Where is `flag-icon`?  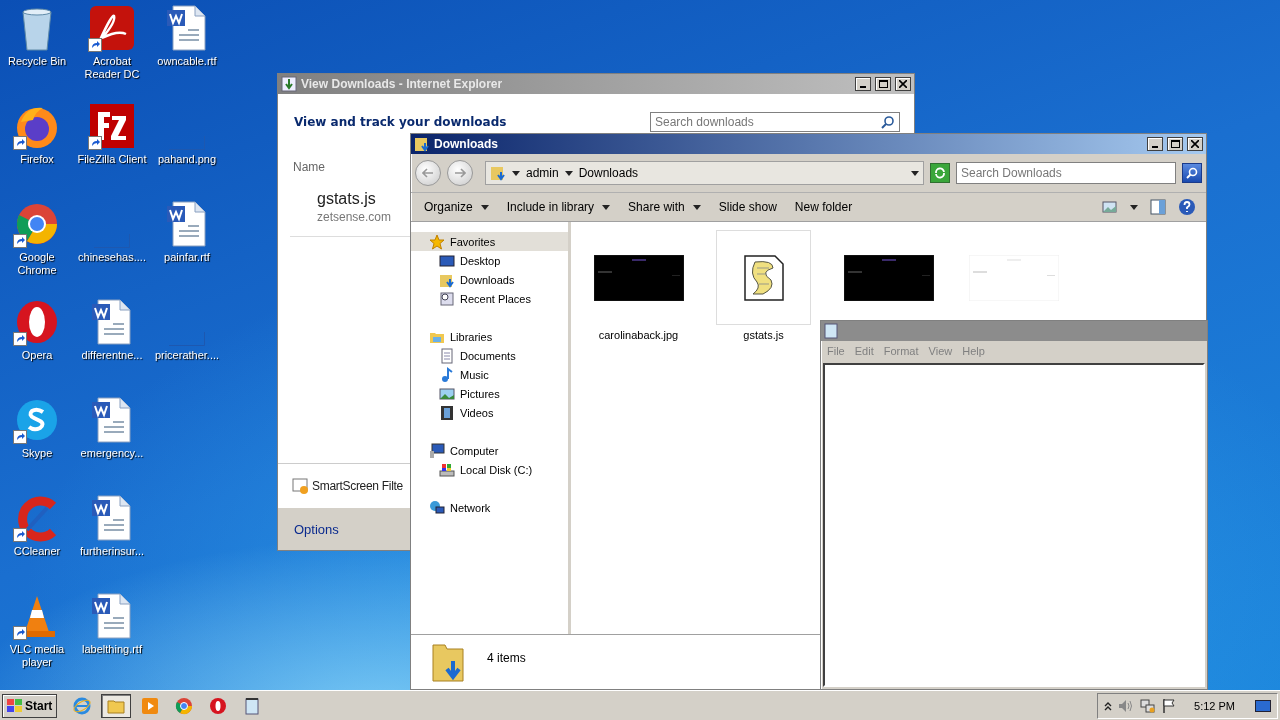
flag-icon is located at coordinates (1169, 705).